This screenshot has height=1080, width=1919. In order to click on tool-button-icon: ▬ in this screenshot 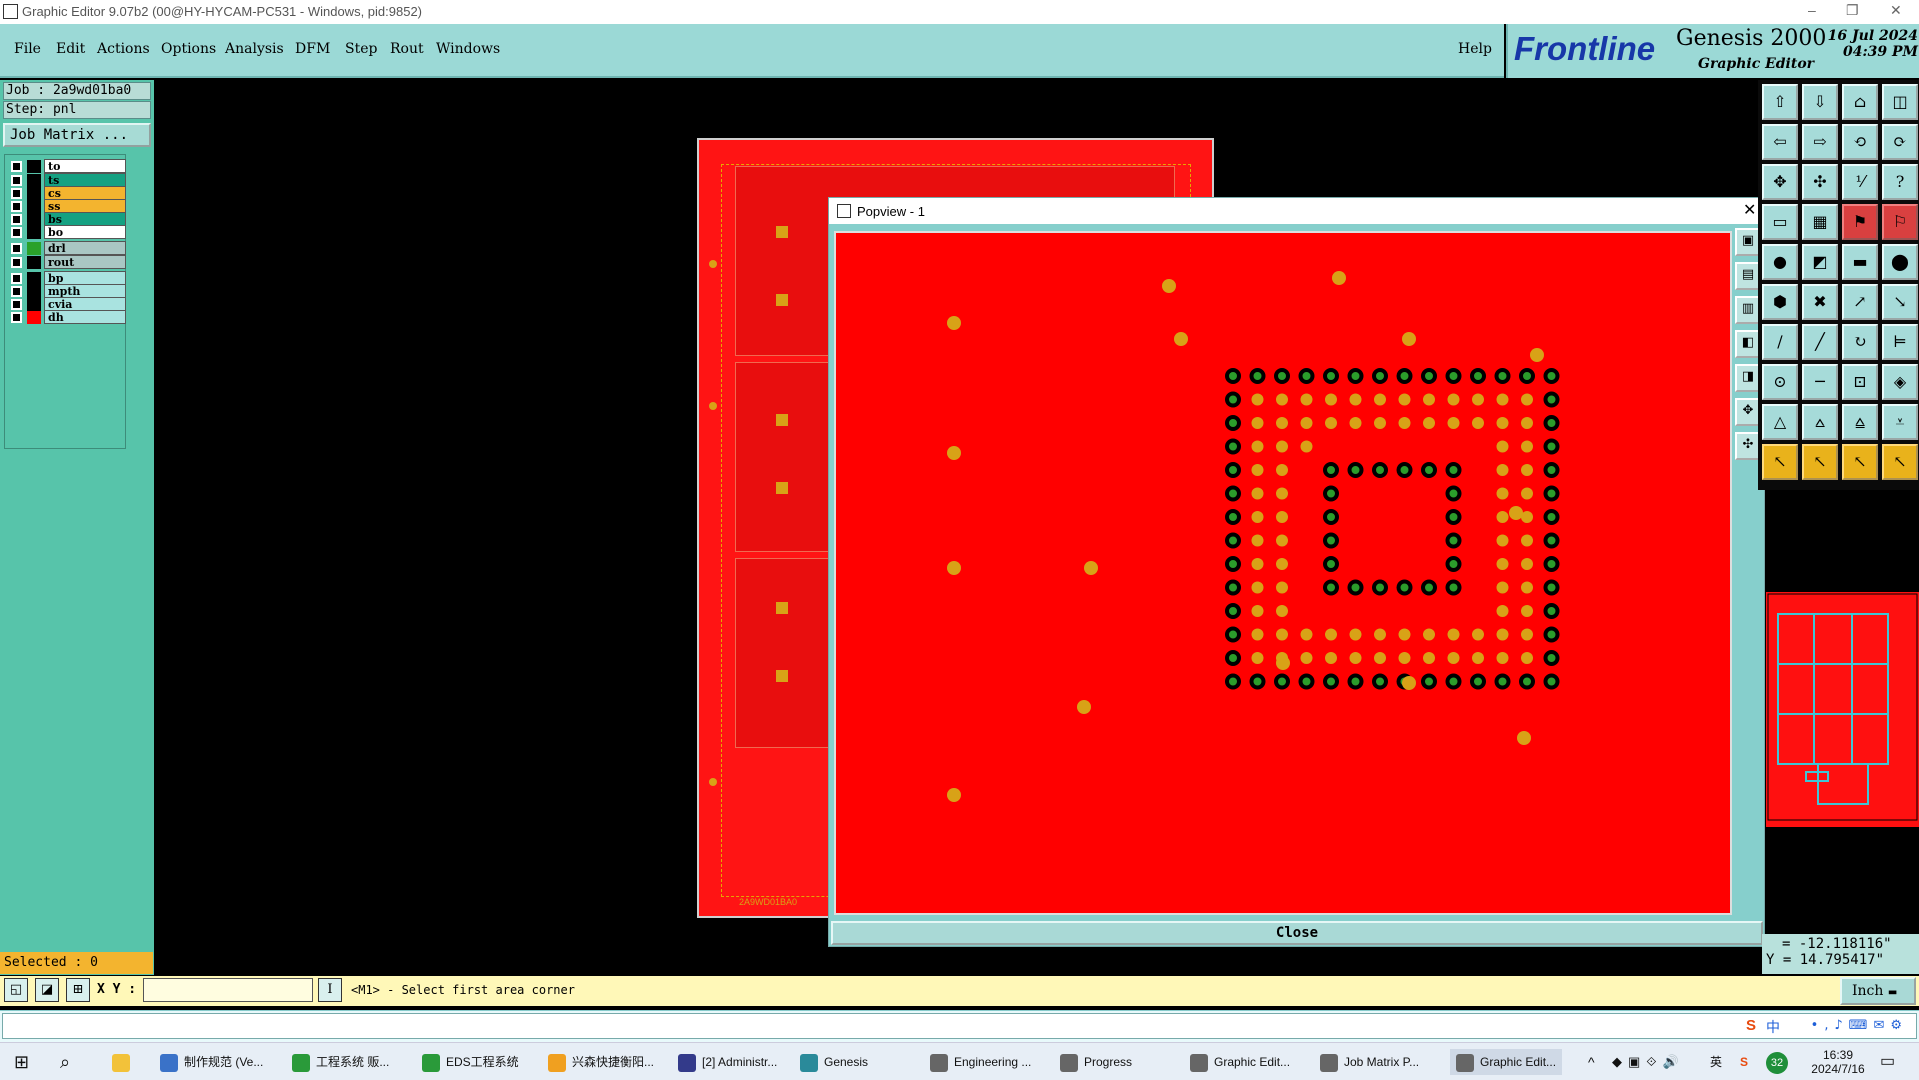, I will do `click(1860, 262)`.